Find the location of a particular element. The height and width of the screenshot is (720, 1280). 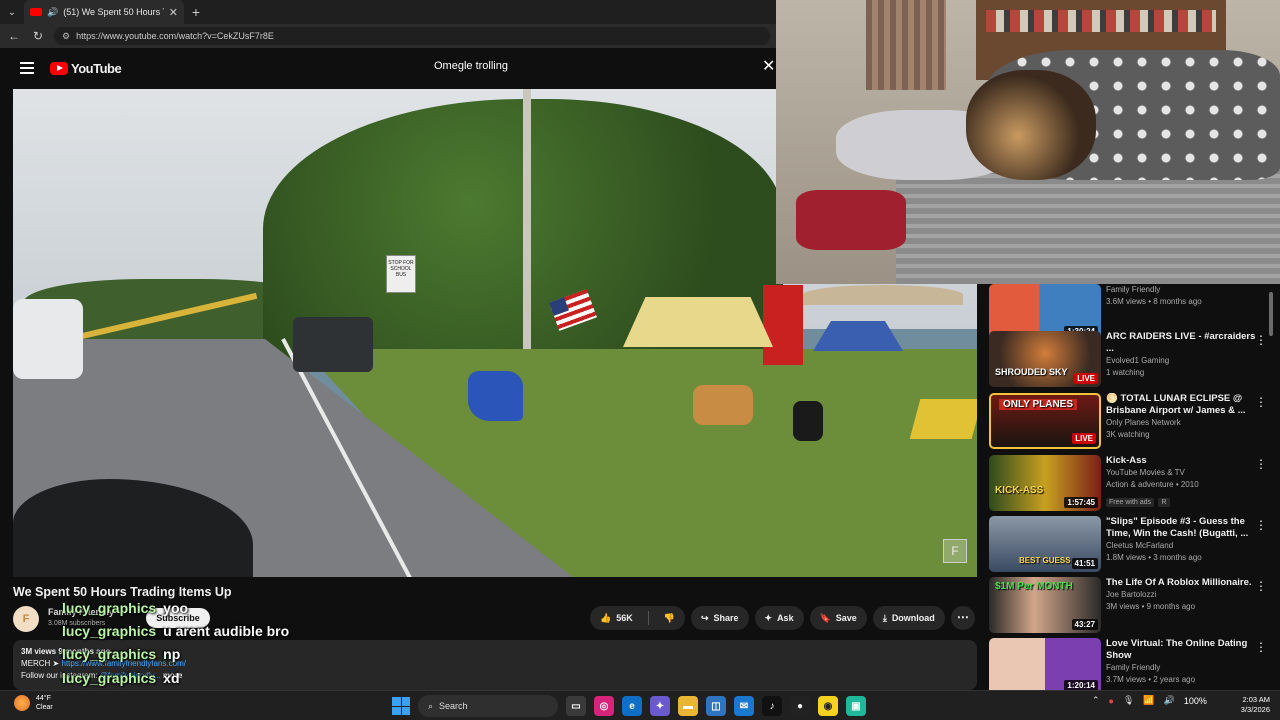

chevron-up-icon: ⌃ is located at coordinates (1096, 700).